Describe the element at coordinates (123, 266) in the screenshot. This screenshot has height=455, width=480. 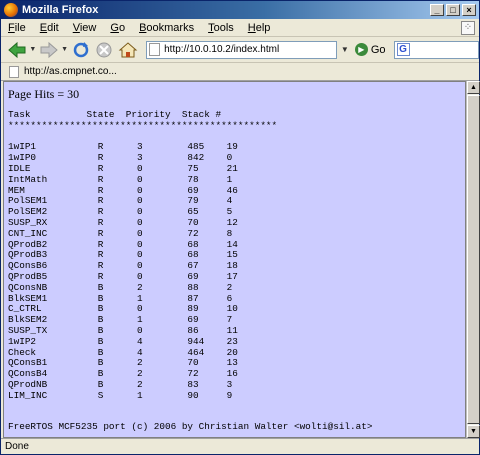
I see `task-row: QConsB6 R 0 67 18` at that location.